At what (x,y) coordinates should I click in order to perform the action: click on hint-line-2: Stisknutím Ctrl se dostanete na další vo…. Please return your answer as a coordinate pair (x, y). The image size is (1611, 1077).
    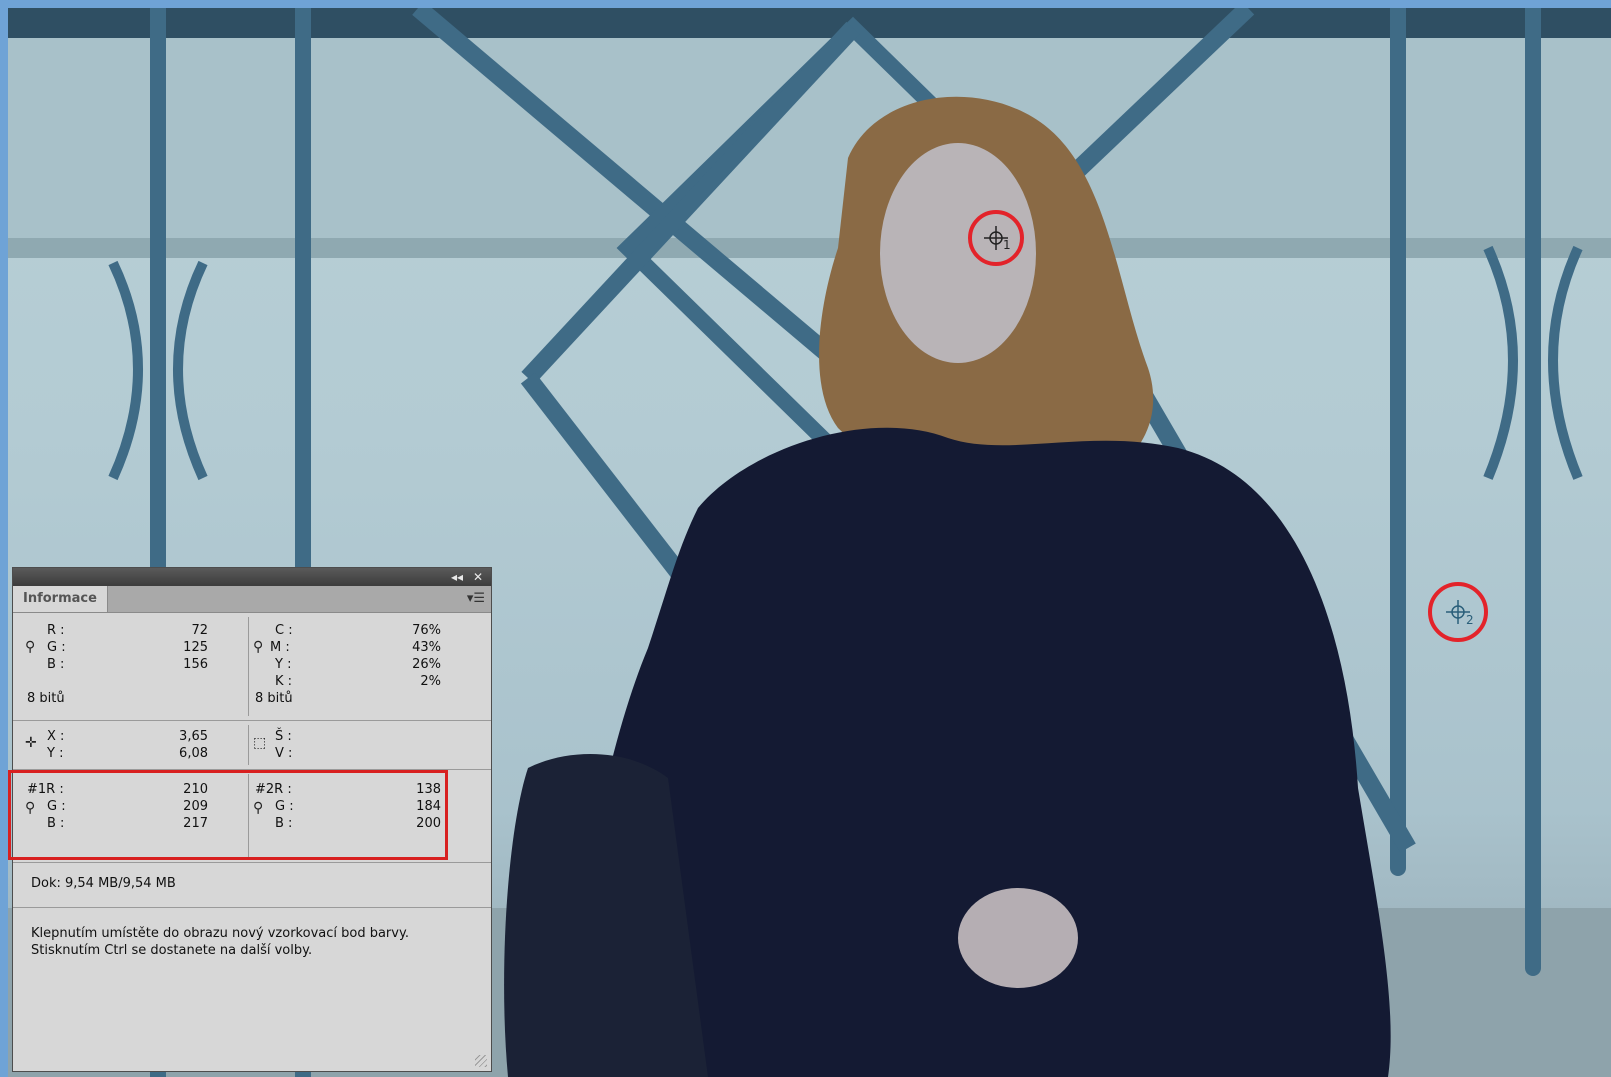
    Looking at the image, I should click on (172, 950).